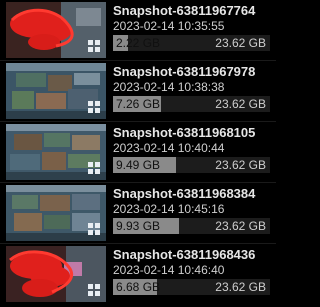  What do you see at coordinates (184, 132) in the screenshot?
I see `snapshot-name: Snapshot-63811968105` at bounding box center [184, 132].